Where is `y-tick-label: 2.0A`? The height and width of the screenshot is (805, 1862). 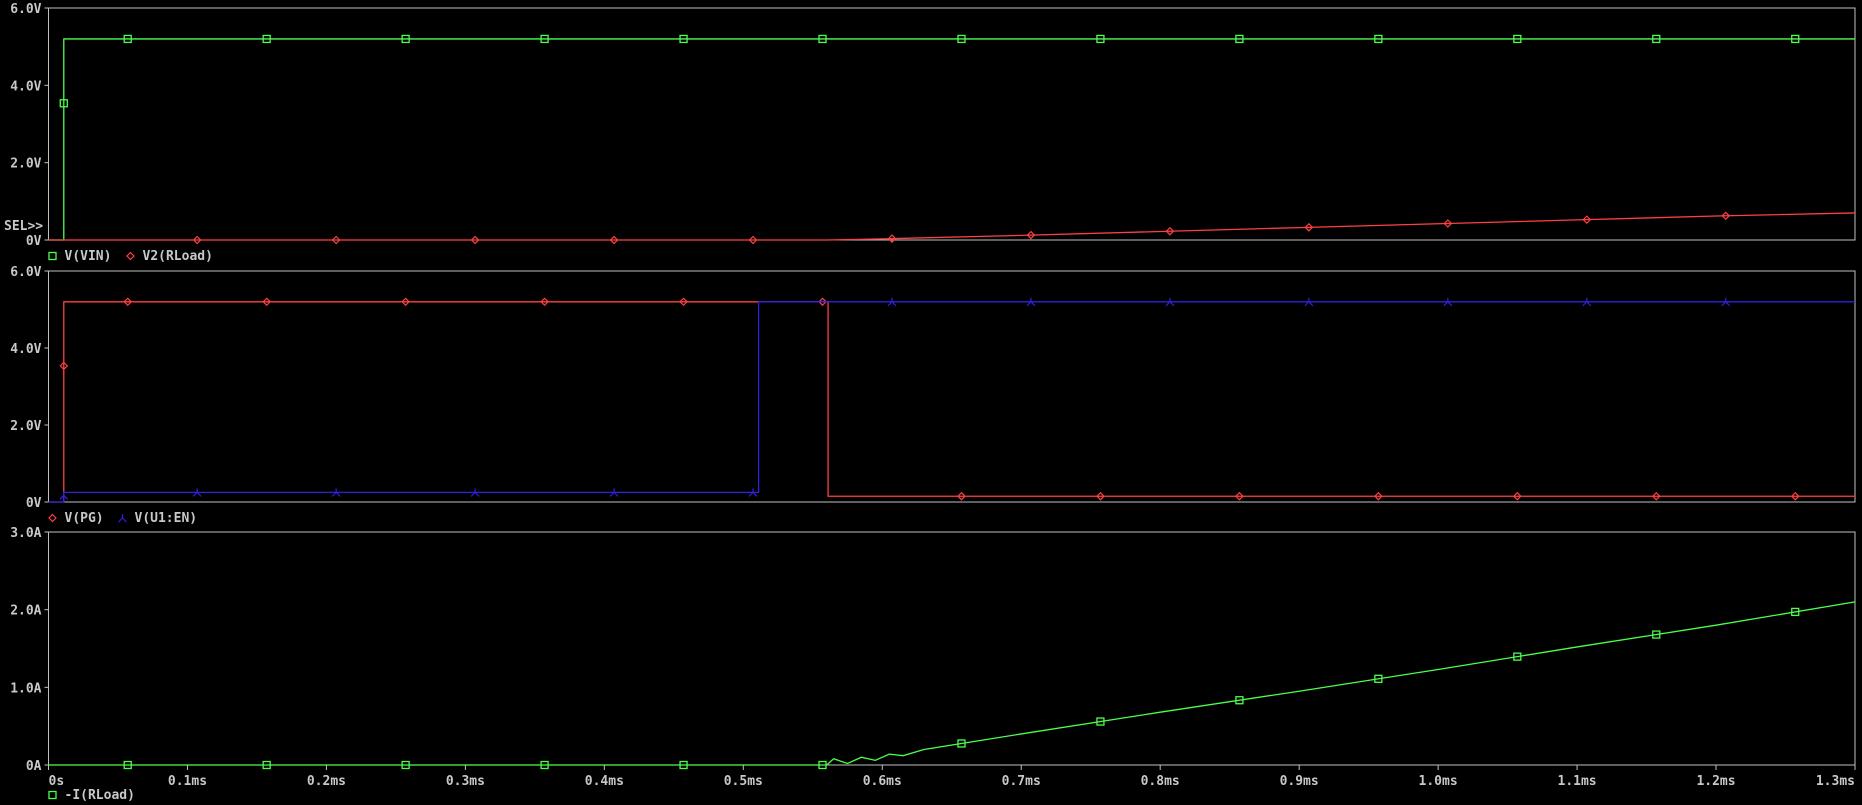 y-tick-label: 2.0A is located at coordinates (25, 611).